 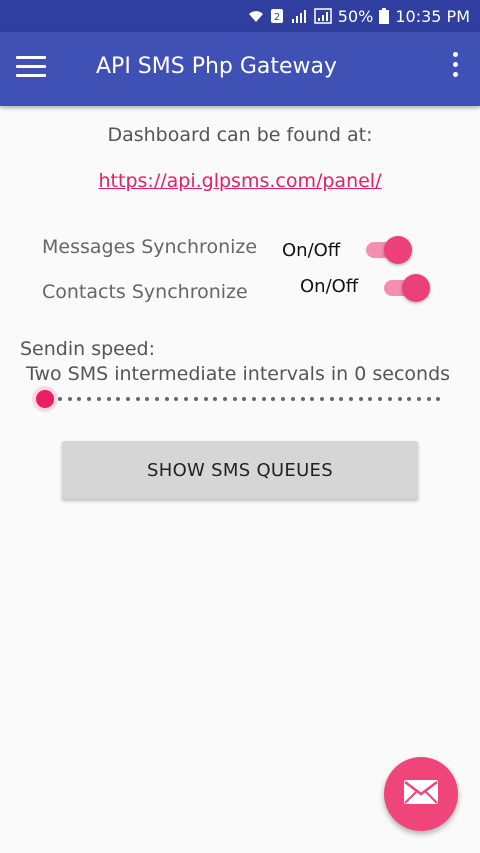 I want to click on app-bar: API SMS Php Gateway, so click(x=240, y=69).